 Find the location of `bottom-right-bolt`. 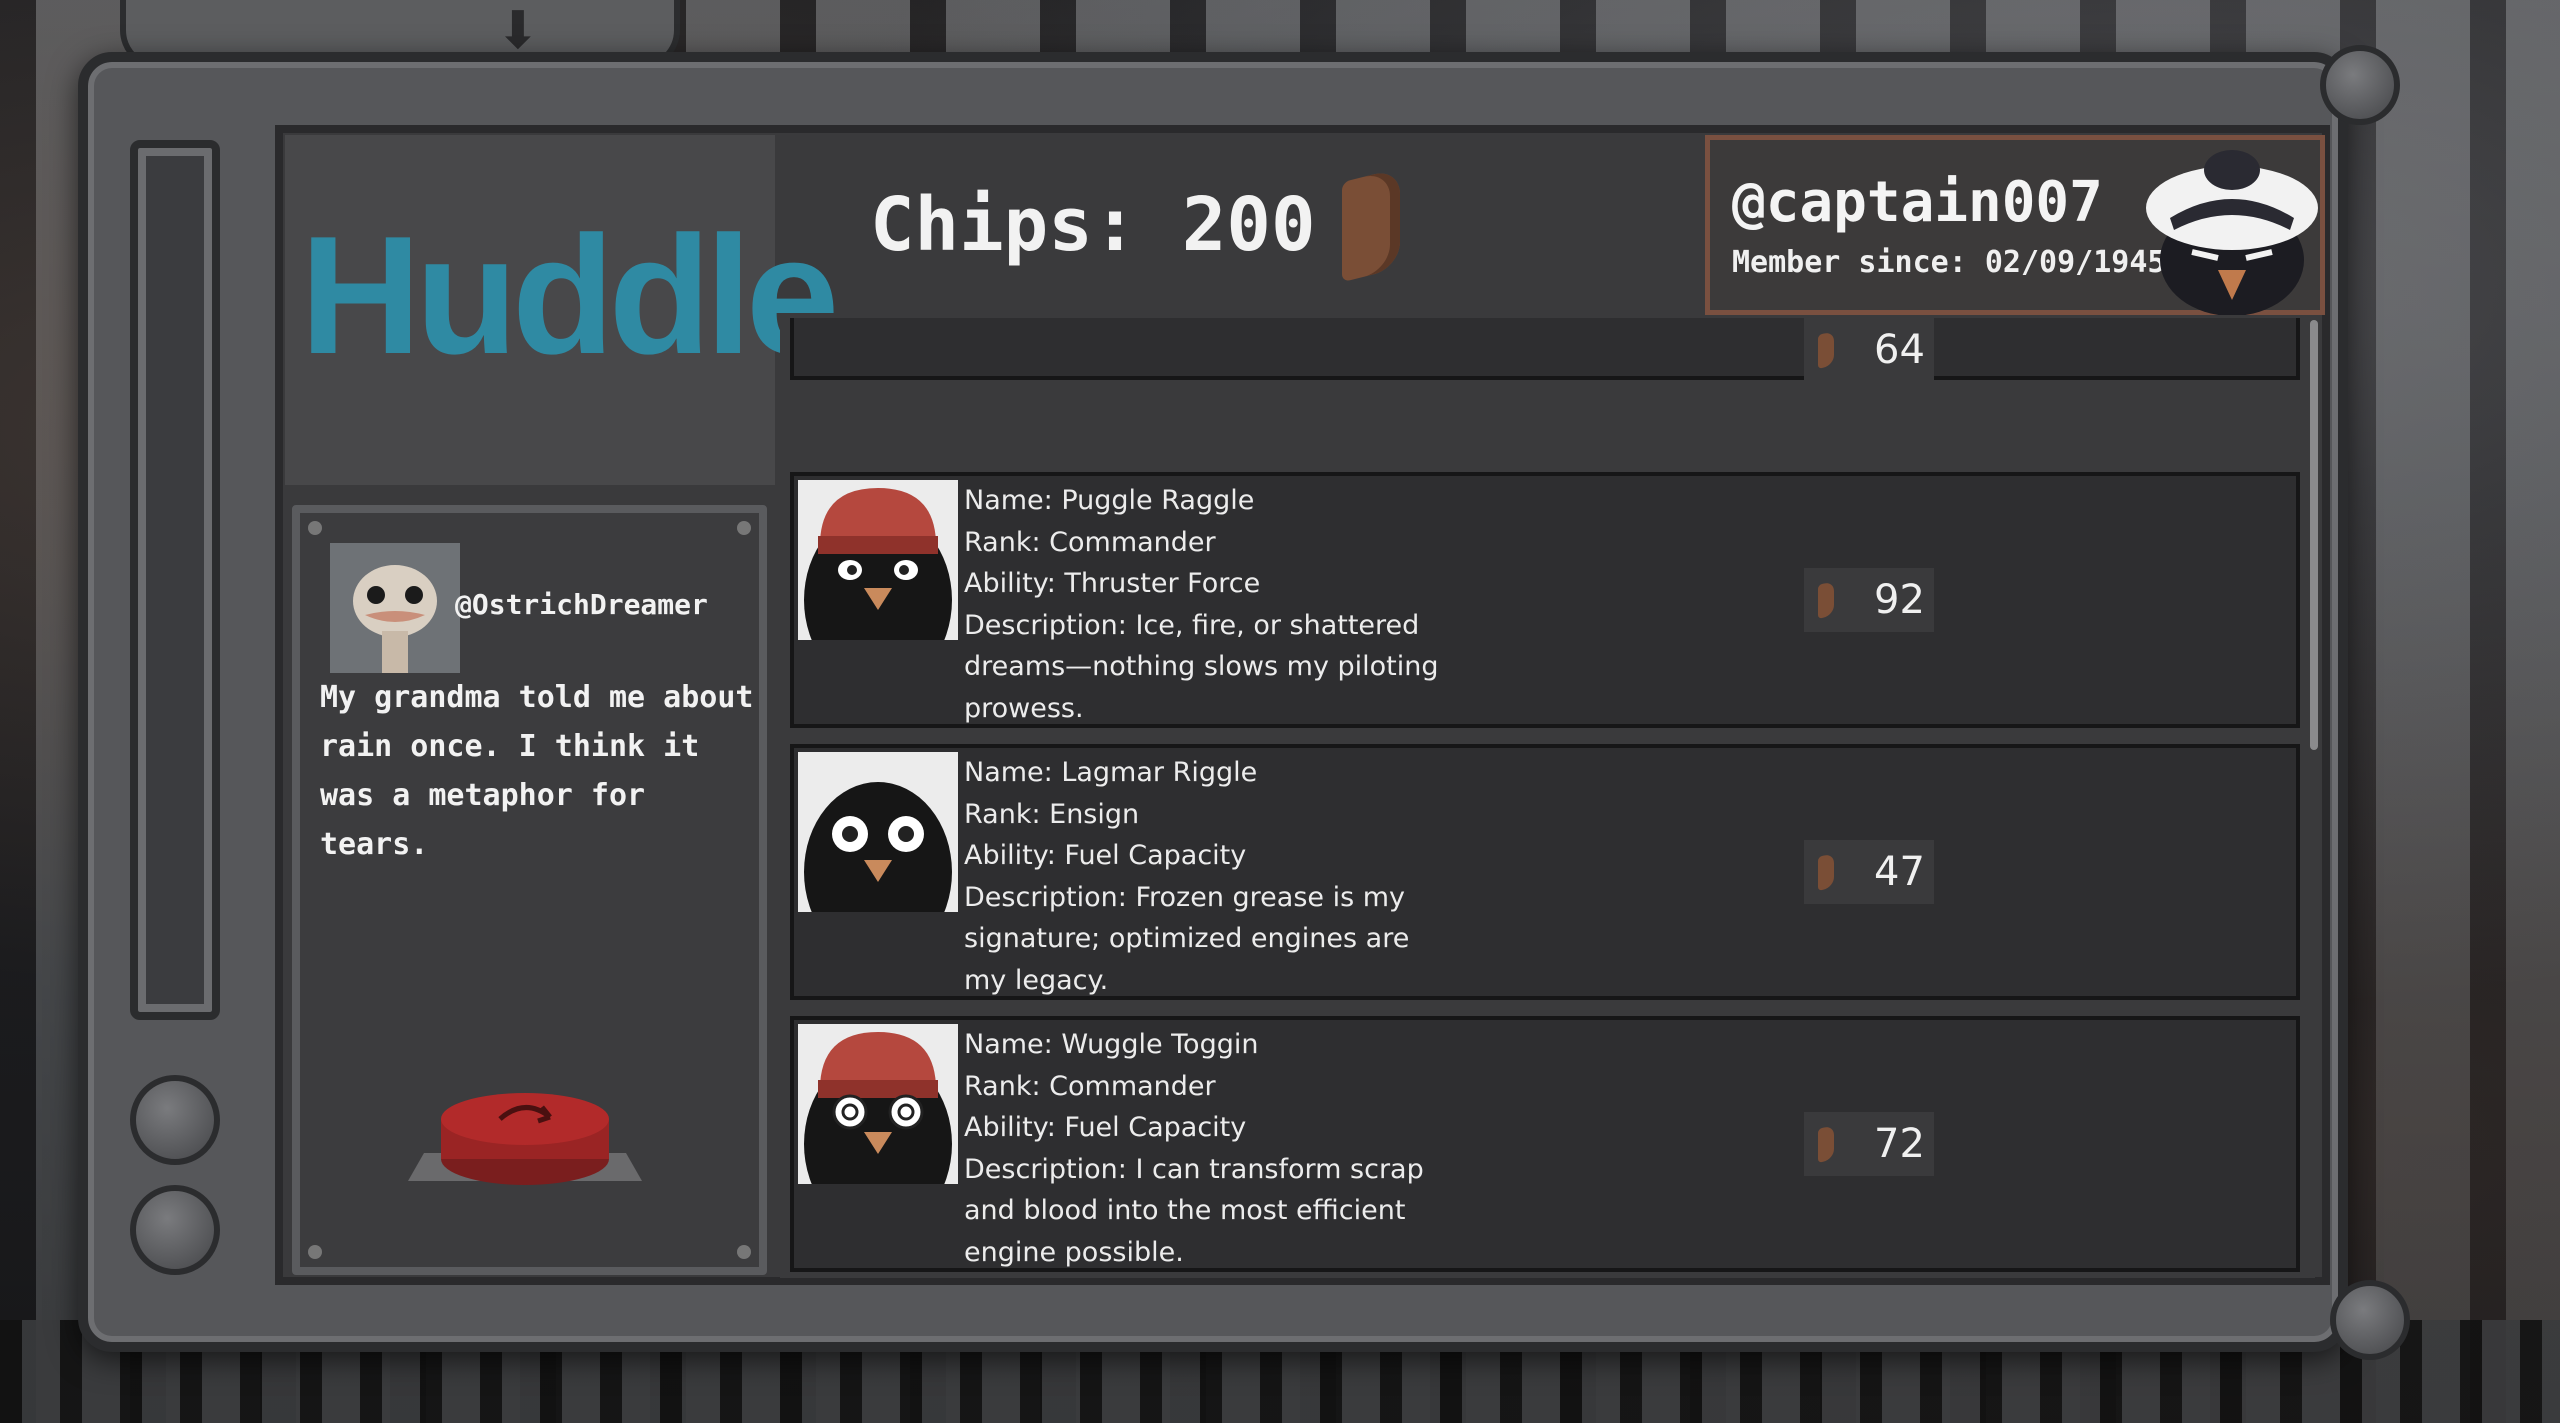

bottom-right-bolt is located at coordinates (2370, 1320).